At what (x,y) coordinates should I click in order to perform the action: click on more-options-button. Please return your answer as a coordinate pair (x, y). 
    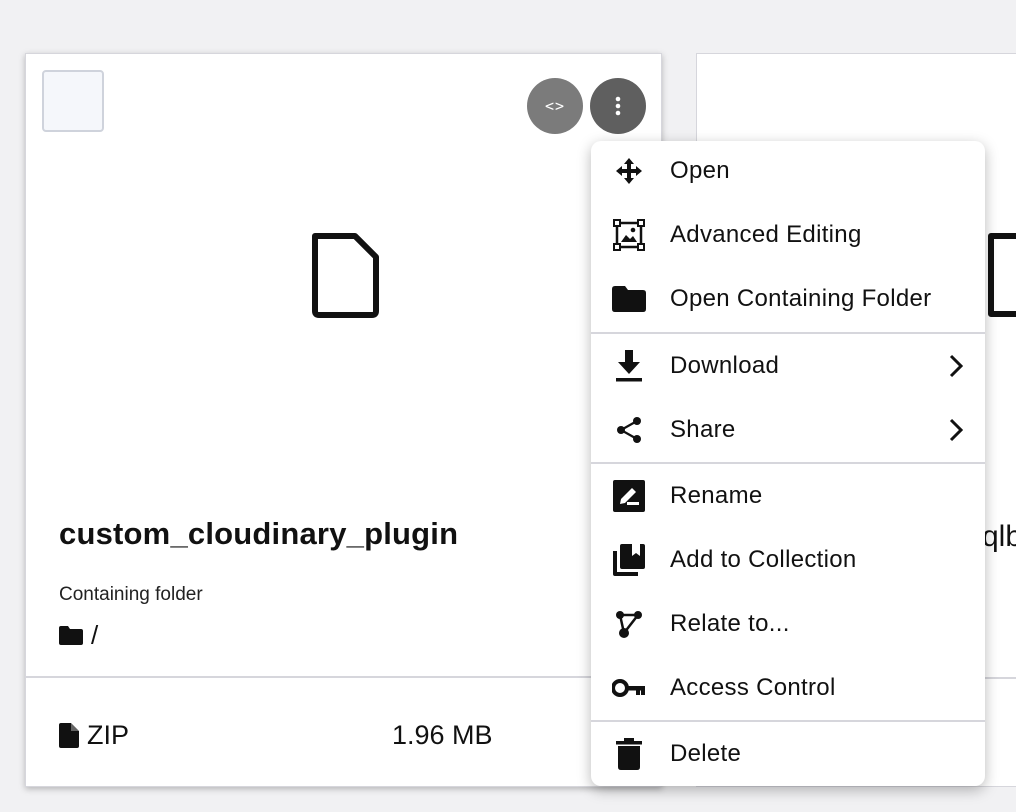
    Looking at the image, I should click on (618, 106).